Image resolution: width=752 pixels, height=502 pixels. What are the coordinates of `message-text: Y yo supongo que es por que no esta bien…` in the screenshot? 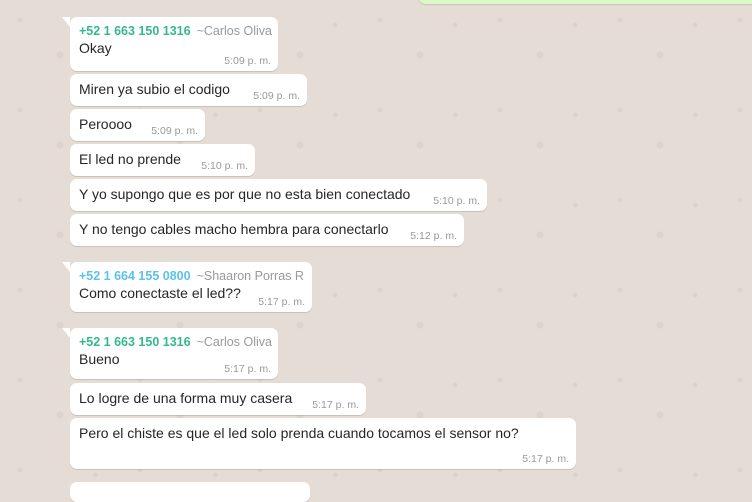 It's located at (245, 194).